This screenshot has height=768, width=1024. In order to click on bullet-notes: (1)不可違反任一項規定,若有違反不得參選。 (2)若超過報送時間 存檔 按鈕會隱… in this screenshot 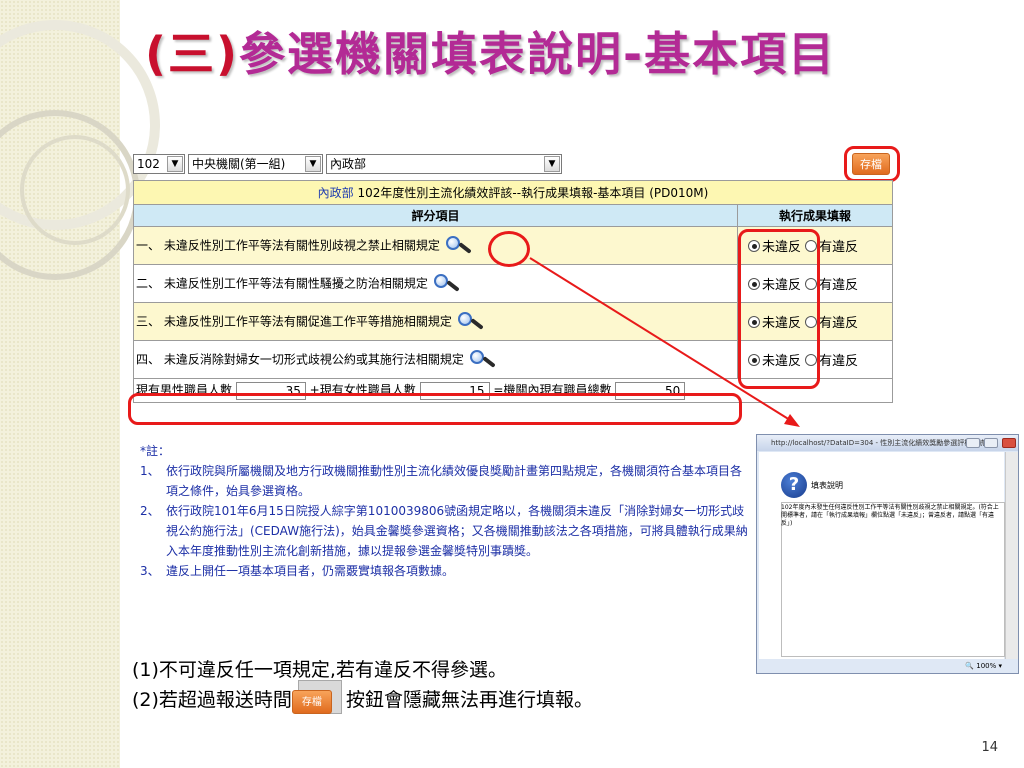, I will do `click(362, 685)`.